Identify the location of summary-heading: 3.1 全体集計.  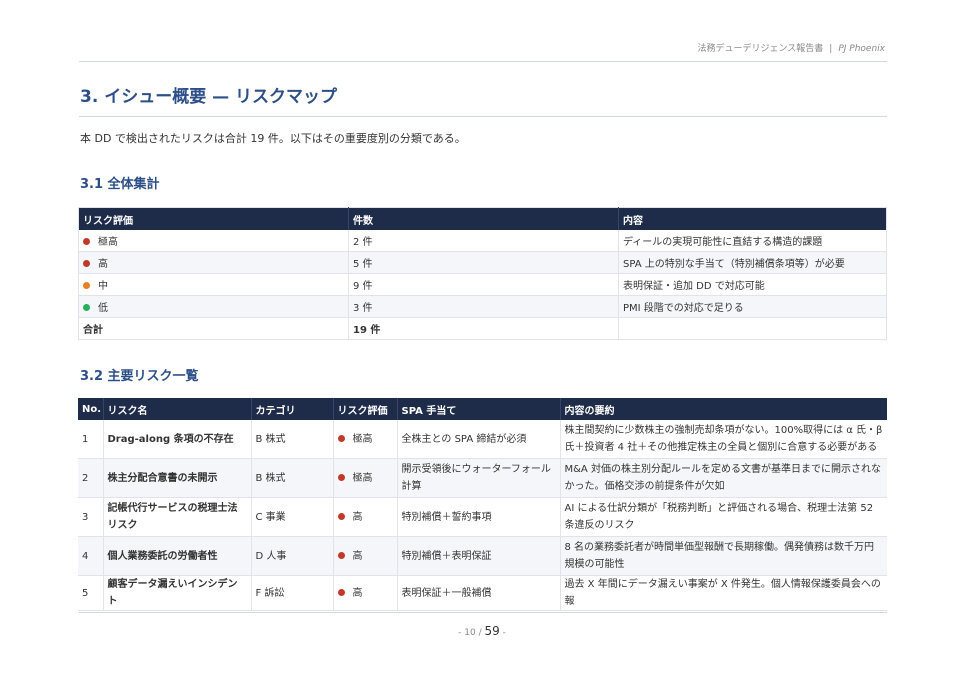
(120, 184).